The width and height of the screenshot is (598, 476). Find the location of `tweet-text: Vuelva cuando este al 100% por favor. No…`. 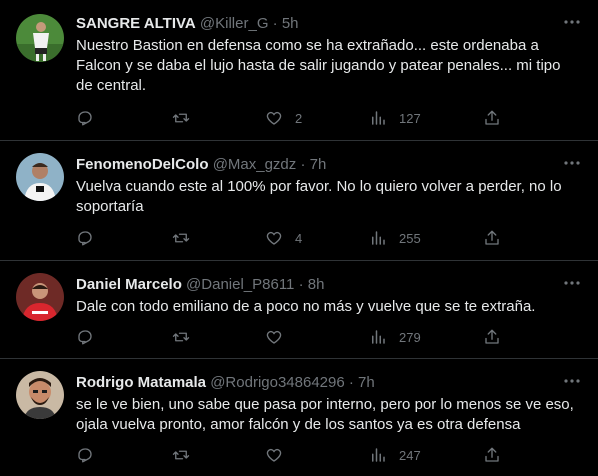

tweet-text: Vuelva cuando este al 100% por favor. No… is located at coordinates (319, 196).